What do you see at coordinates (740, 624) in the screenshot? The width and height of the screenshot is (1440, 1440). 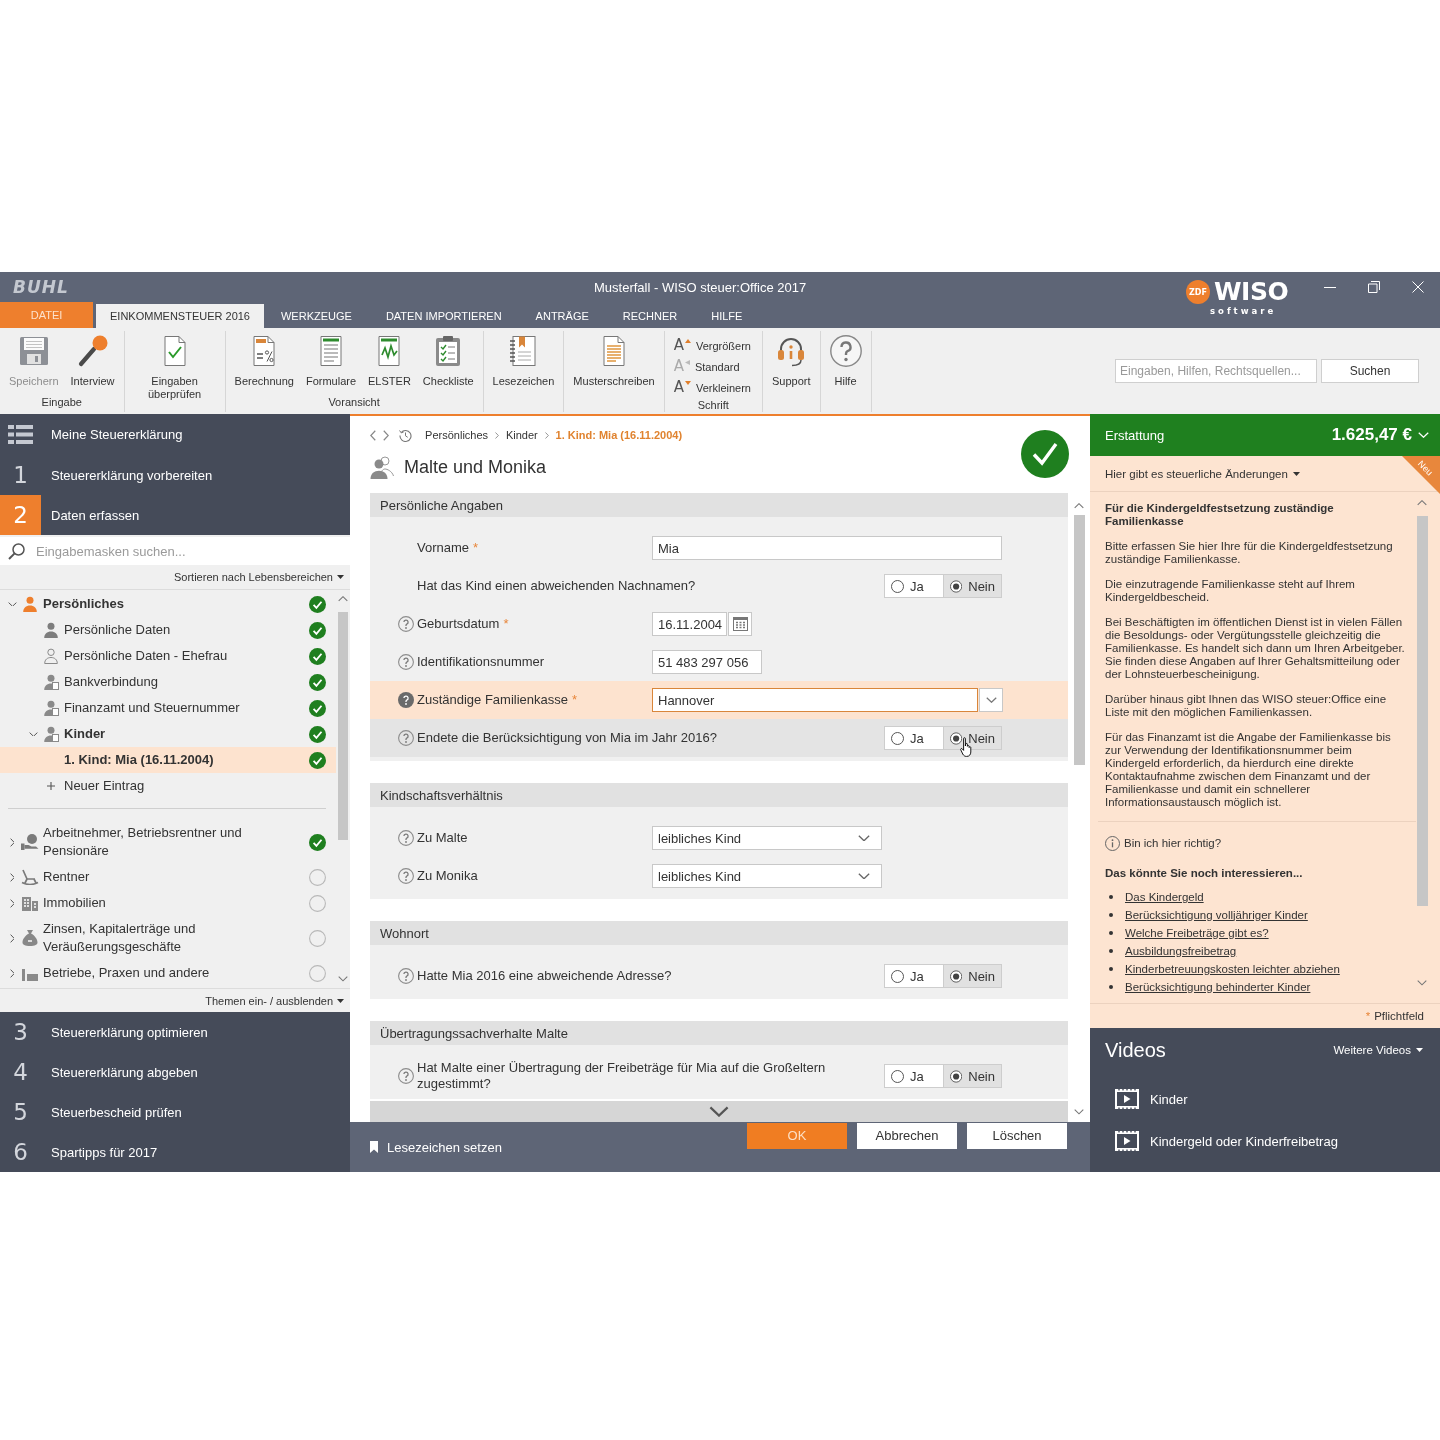 I see `calendar-button` at bounding box center [740, 624].